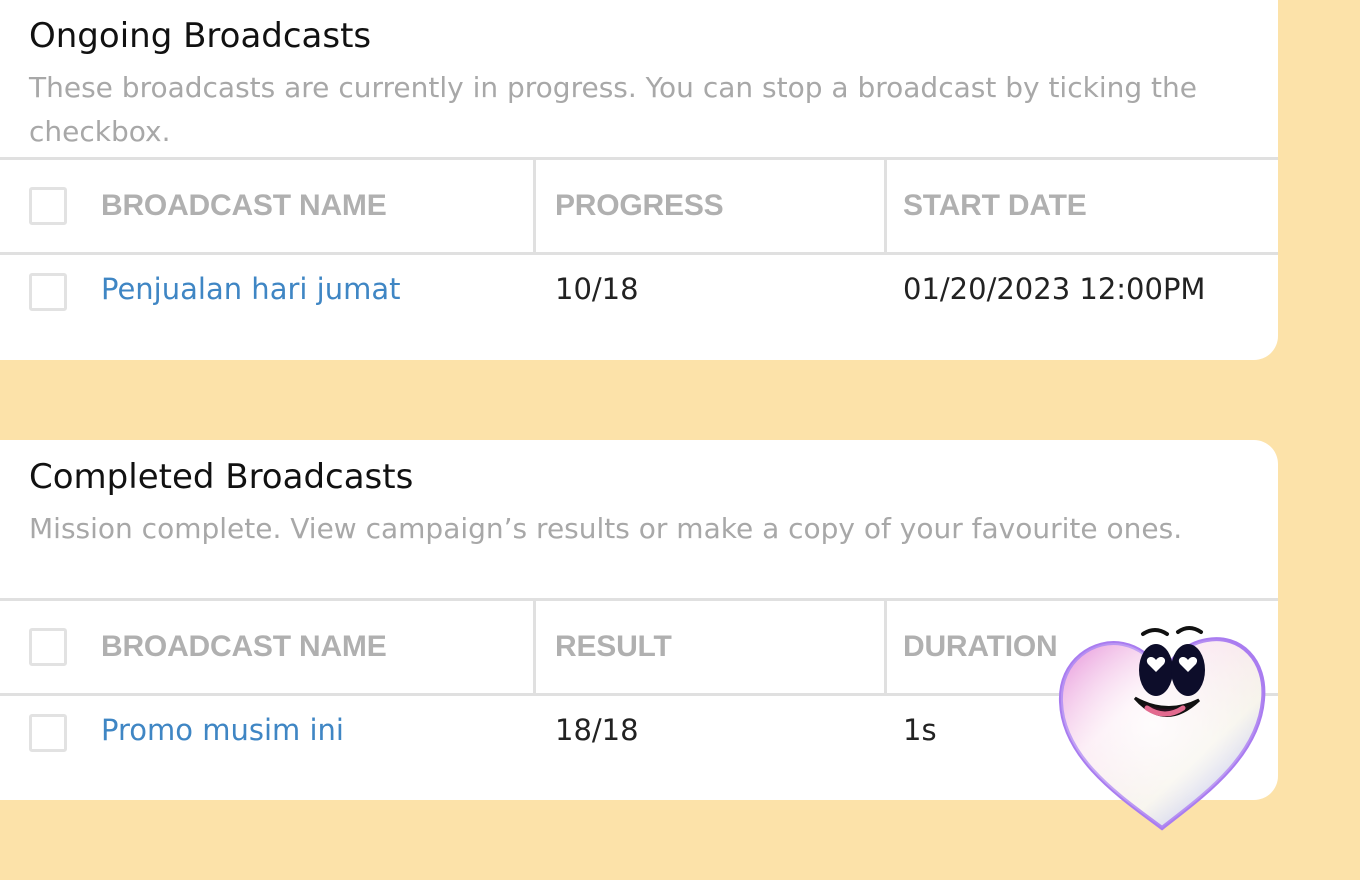  What do you see at coordinates (222, 730) in the screenshot?
I see `broadcast-name-link: Promo musim ini` at bounding box center [222, 730].